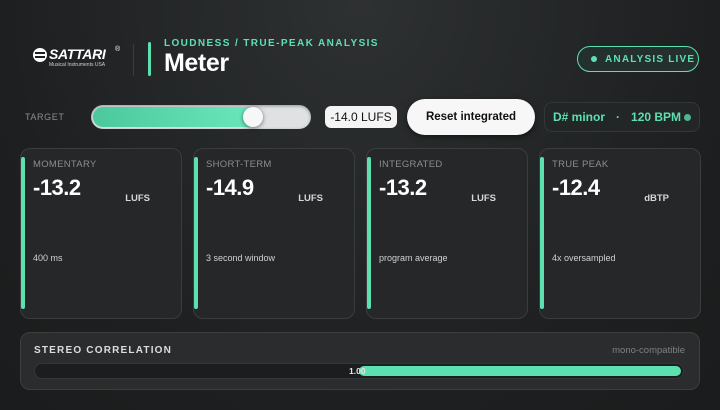 Image resolution: width=720 pixels, height=410 pixels. I want to click on meter-card-momentary: MOMENTARY -13.2 LUFS 400 ms, so click(101, 233).